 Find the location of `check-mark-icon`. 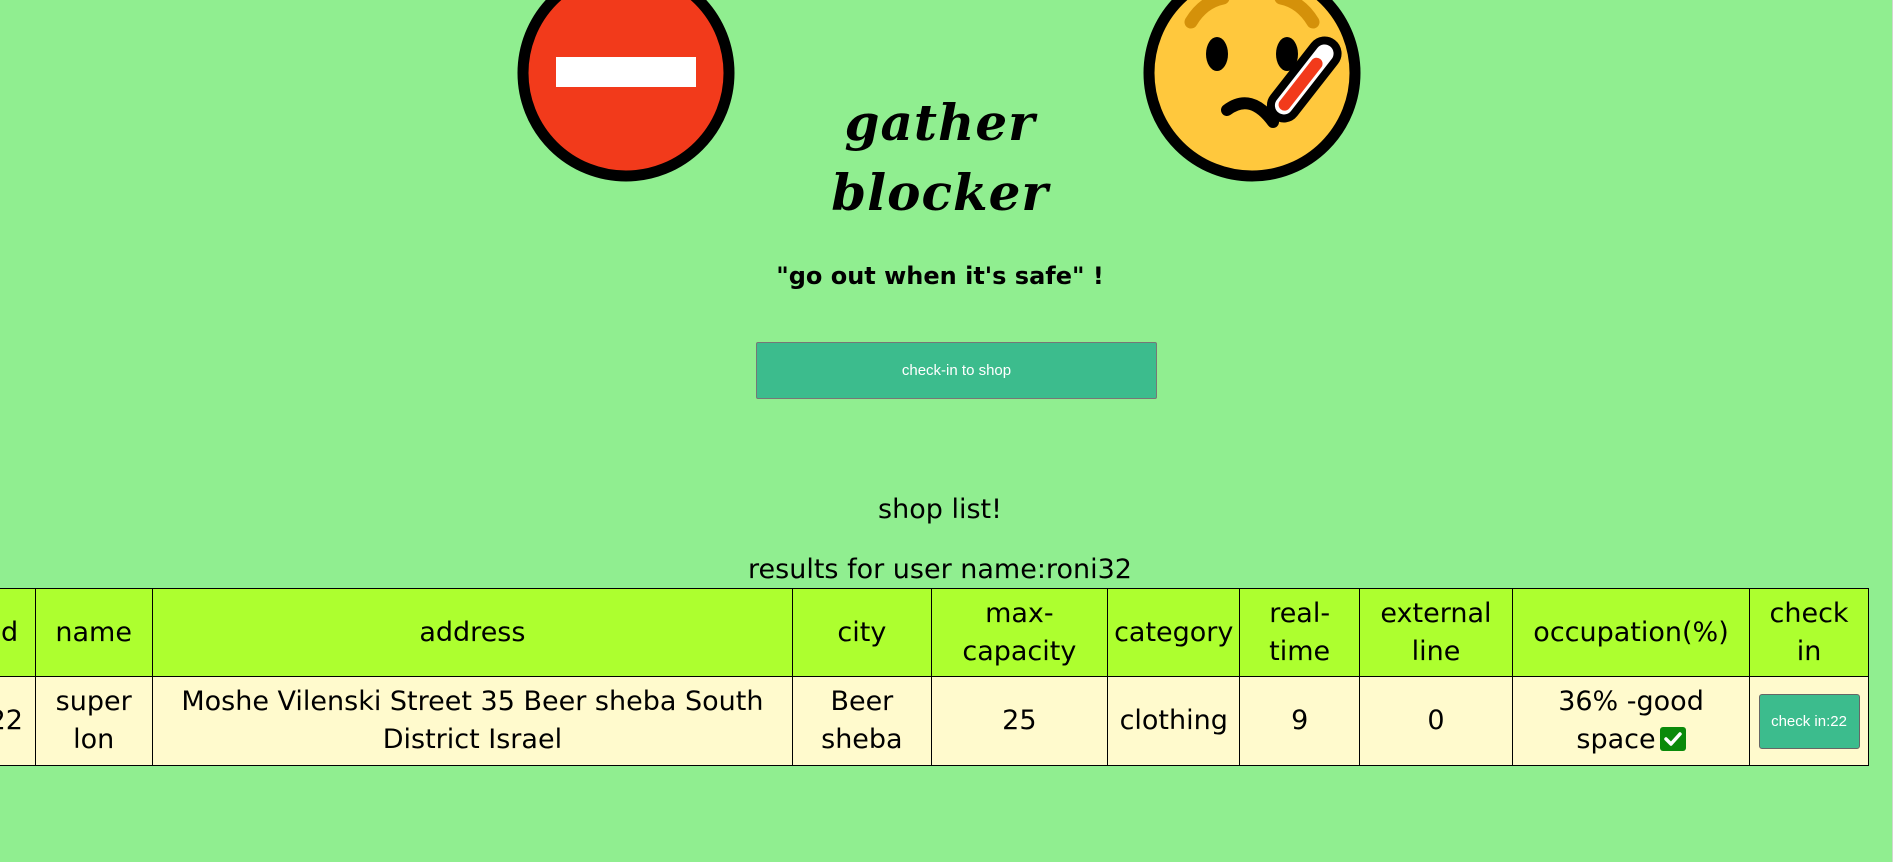

check-mark-icon is located at coordinates (1672, 739).